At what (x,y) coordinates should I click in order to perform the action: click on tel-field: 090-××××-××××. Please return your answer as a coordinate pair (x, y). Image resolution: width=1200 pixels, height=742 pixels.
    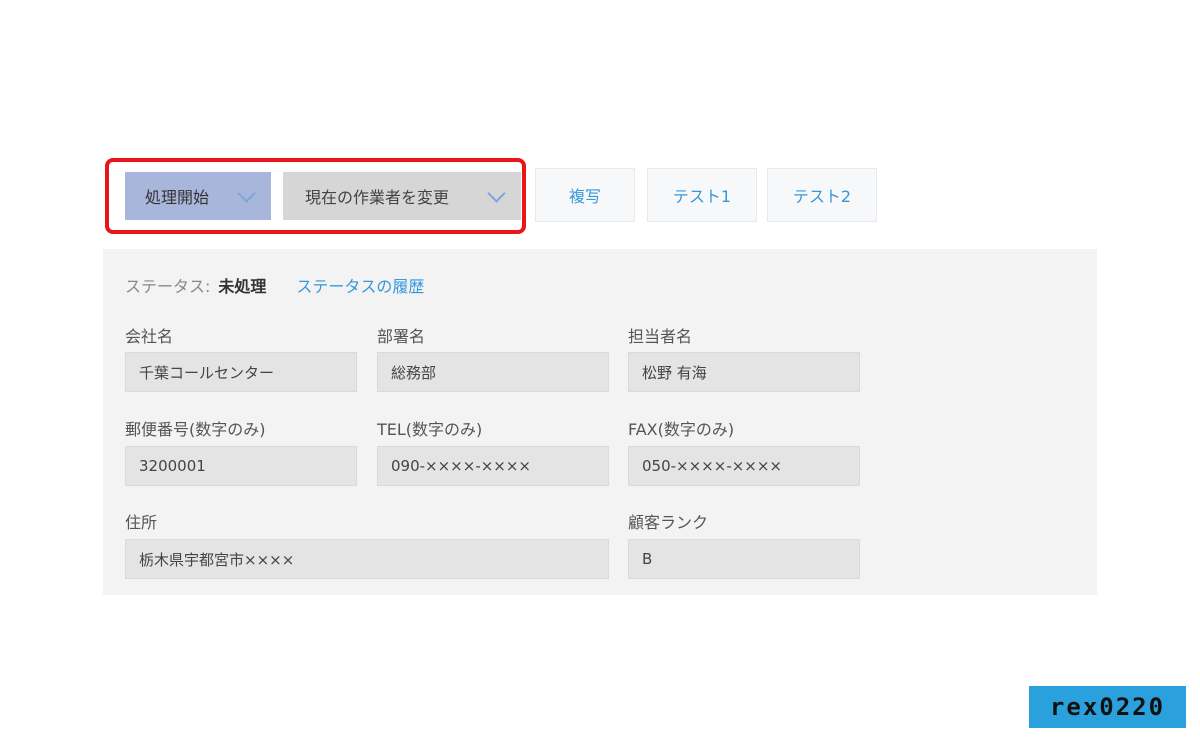
    Looking at the image, I should click on (493, 466).